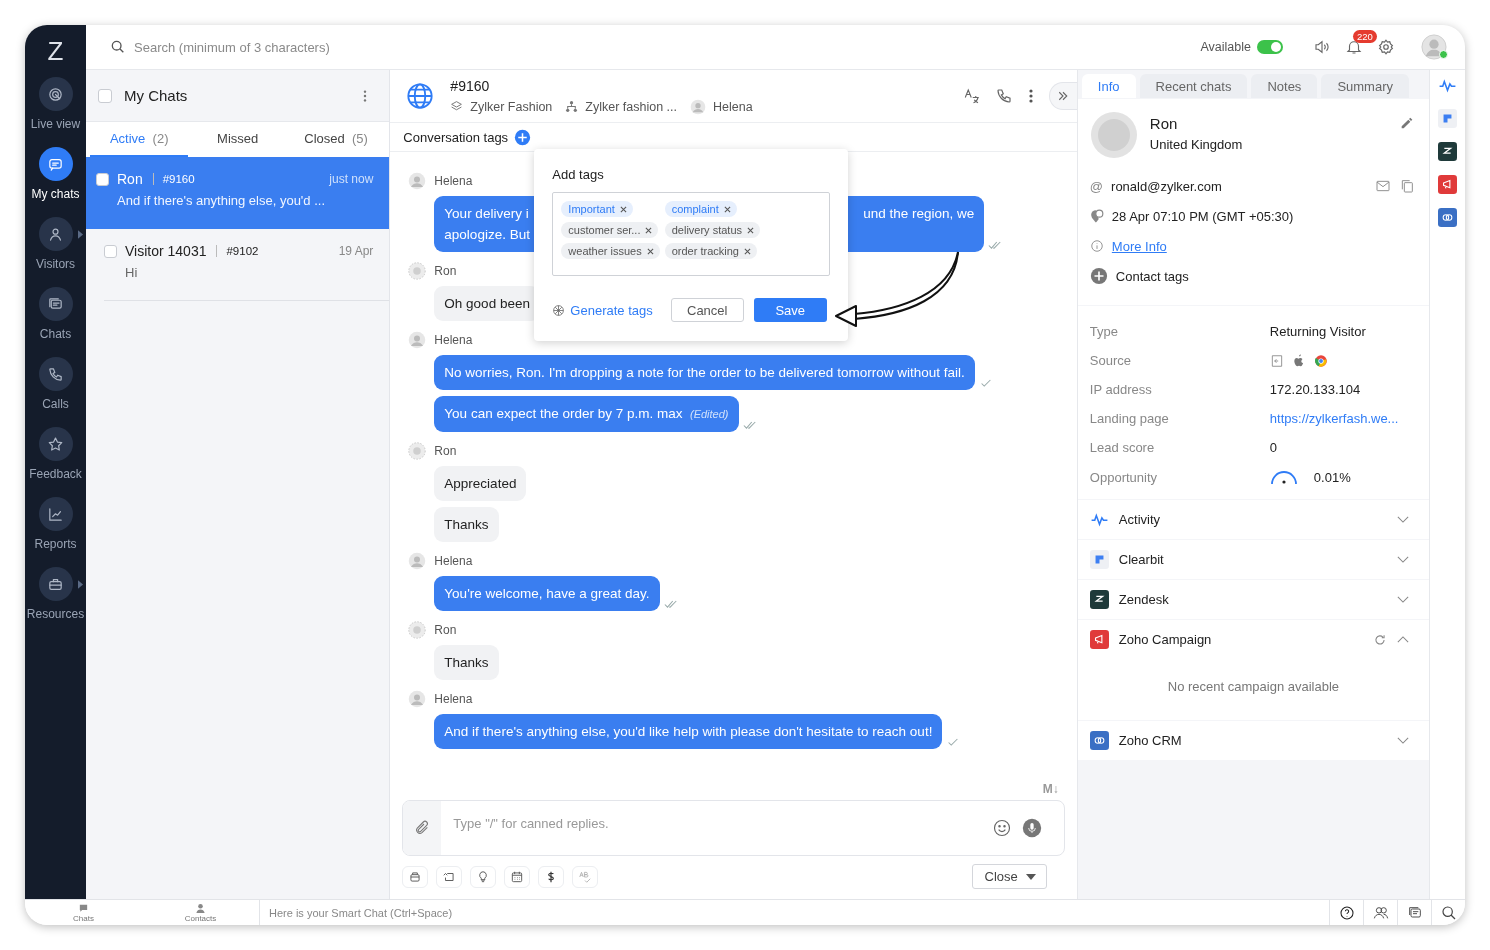 The height and width of the screenshot is (950, 1490). Describe the element at coordinates (55, 392) in the screenshot. I see `nav-item: Calls` at that location.